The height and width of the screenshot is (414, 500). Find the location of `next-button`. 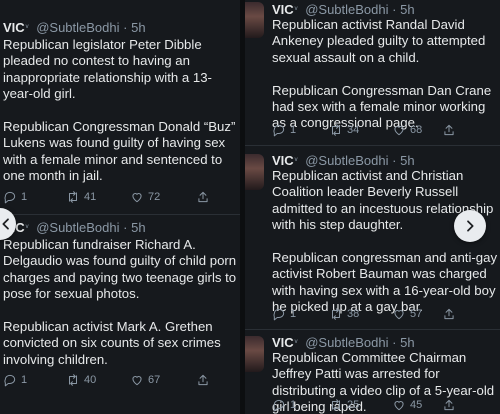

next-button is located at coordinates (470, 226).